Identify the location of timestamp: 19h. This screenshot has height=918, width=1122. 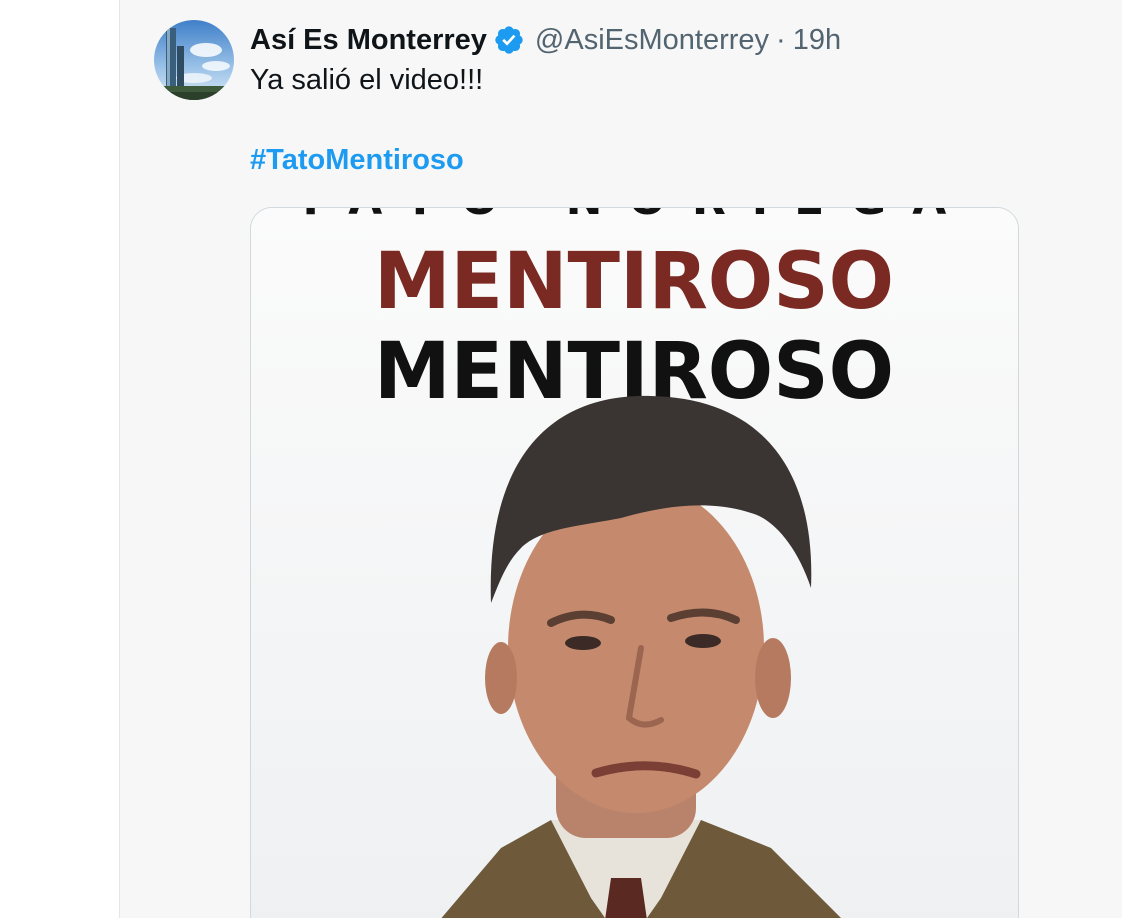
(817, 40).